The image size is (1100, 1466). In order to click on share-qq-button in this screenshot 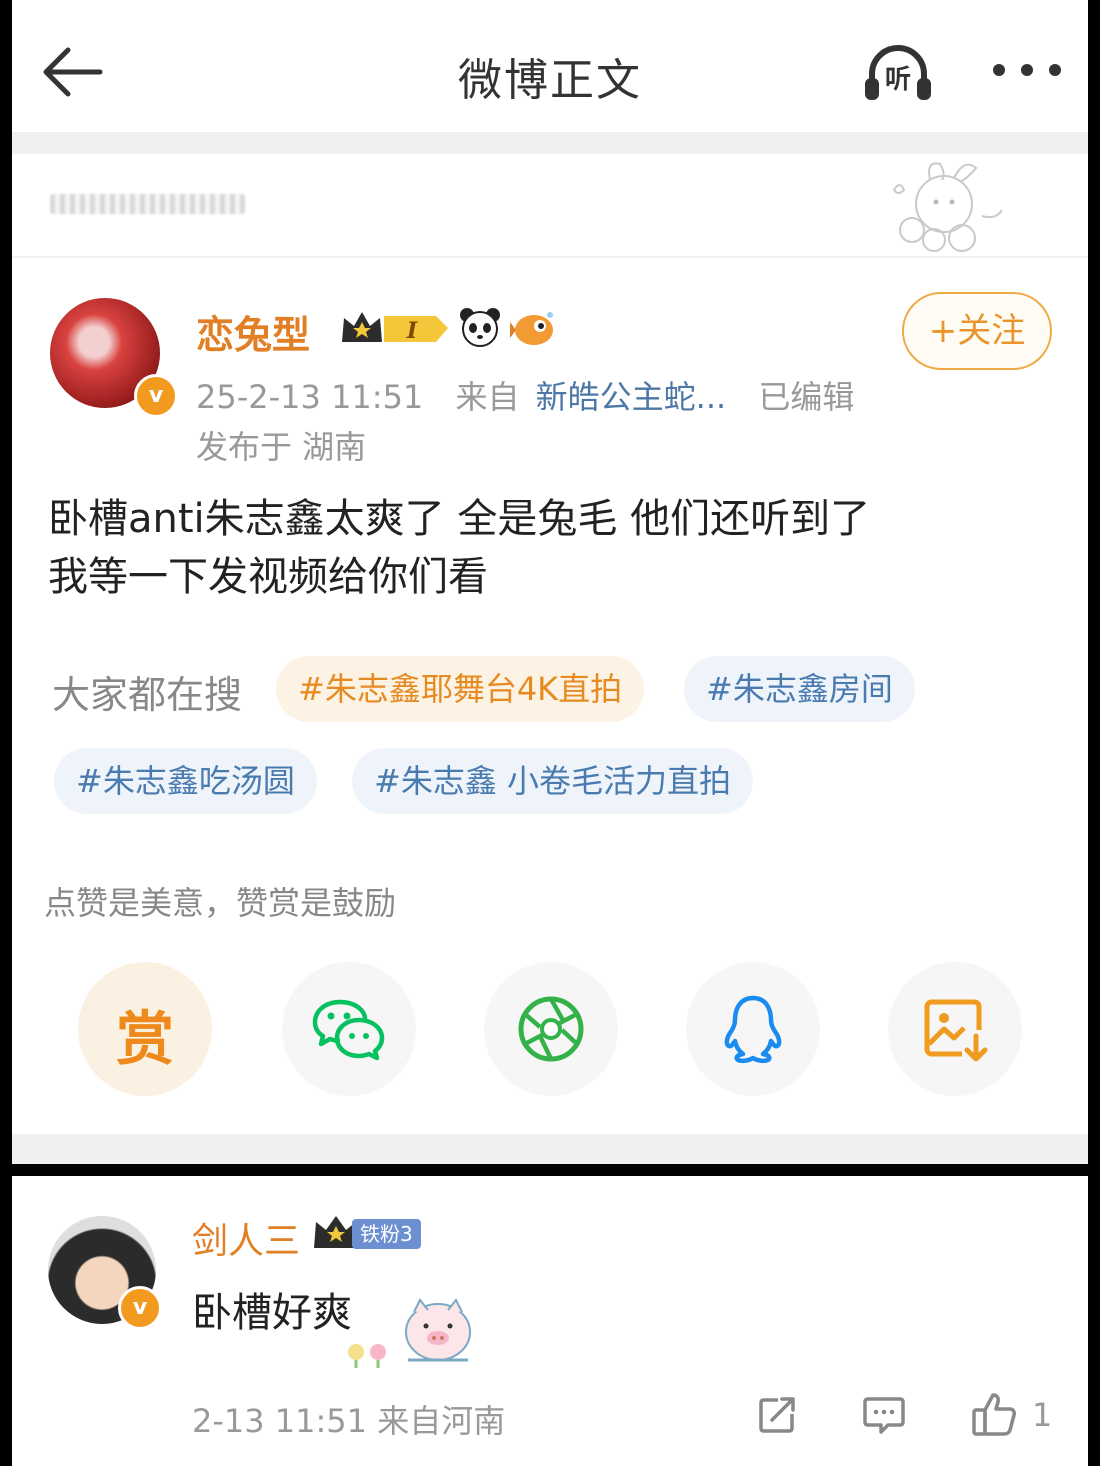, I will do `click(753, 1029)`.